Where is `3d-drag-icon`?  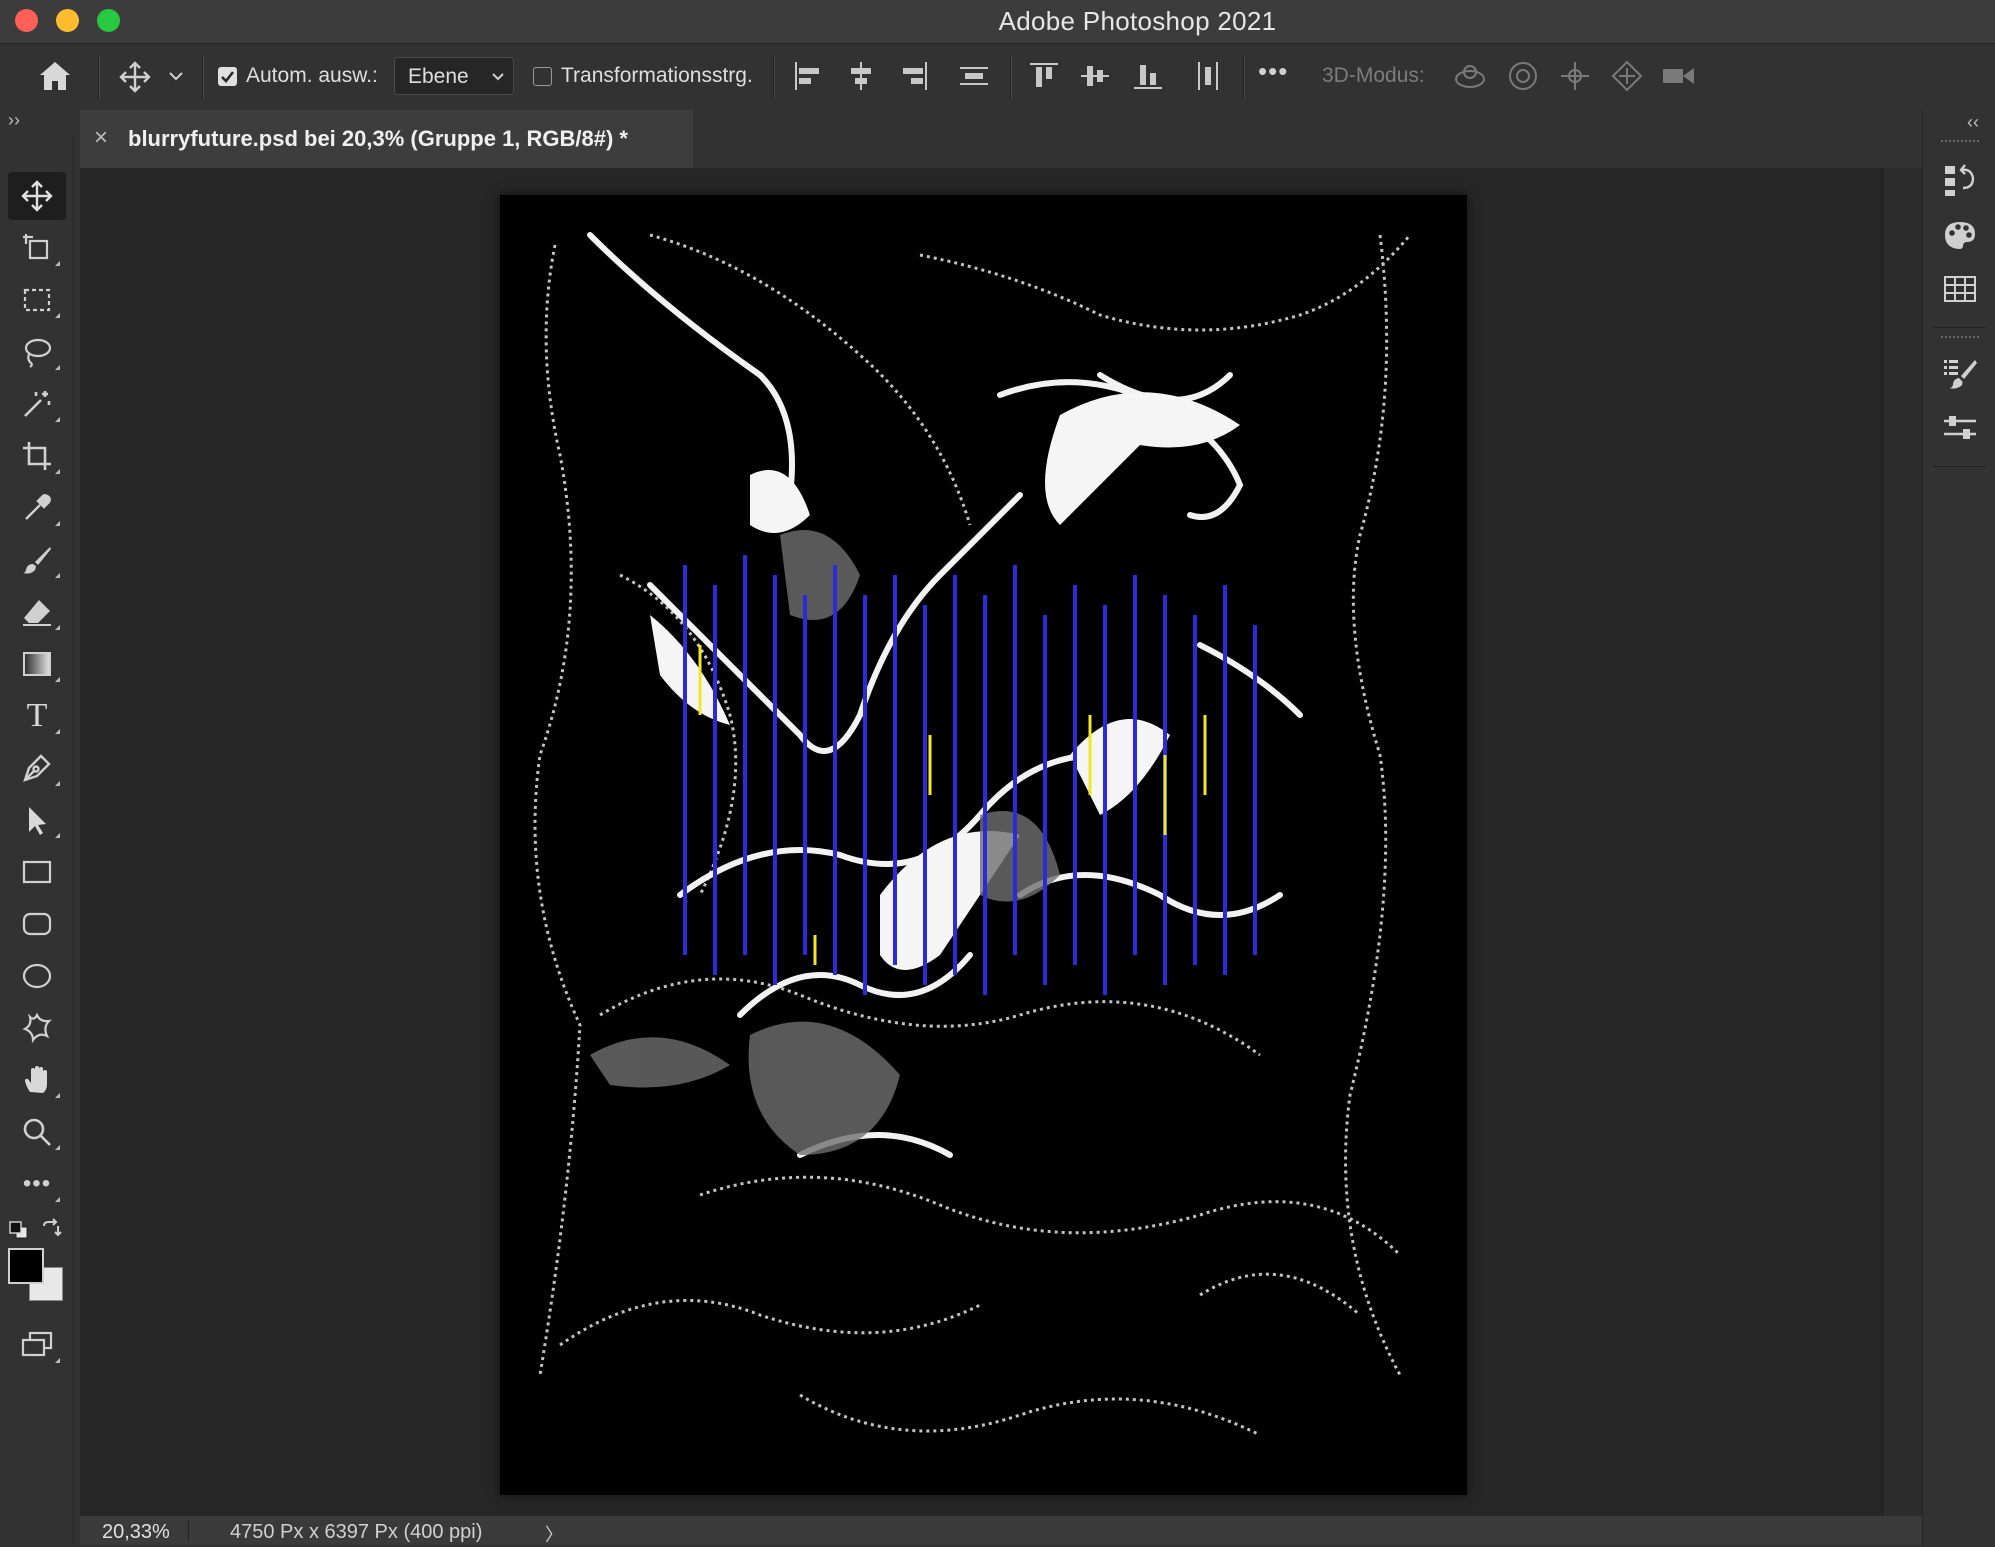 3d-drag-icon is located at coordinates (1575, 76).